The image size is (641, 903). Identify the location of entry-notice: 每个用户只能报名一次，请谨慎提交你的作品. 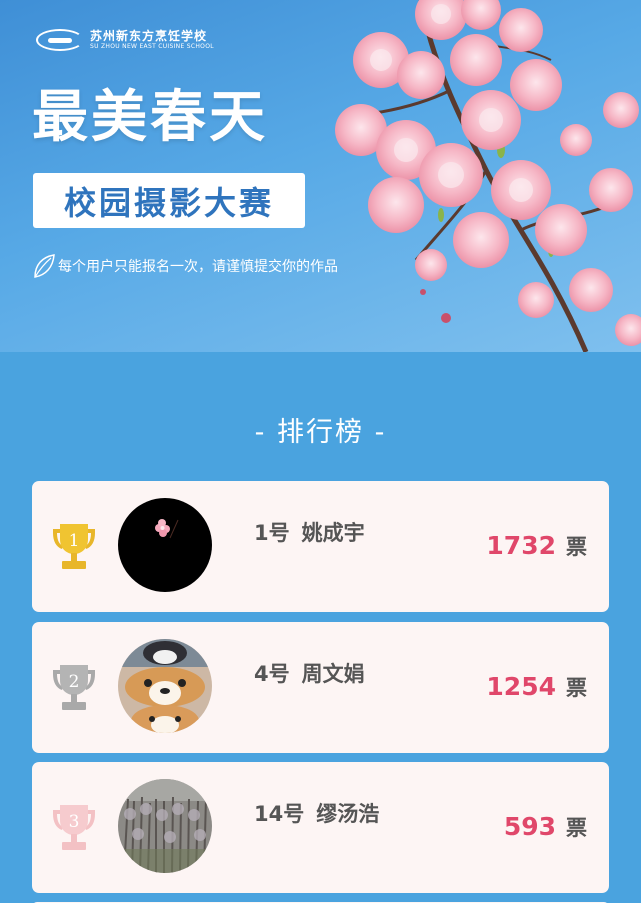
(185, 266).